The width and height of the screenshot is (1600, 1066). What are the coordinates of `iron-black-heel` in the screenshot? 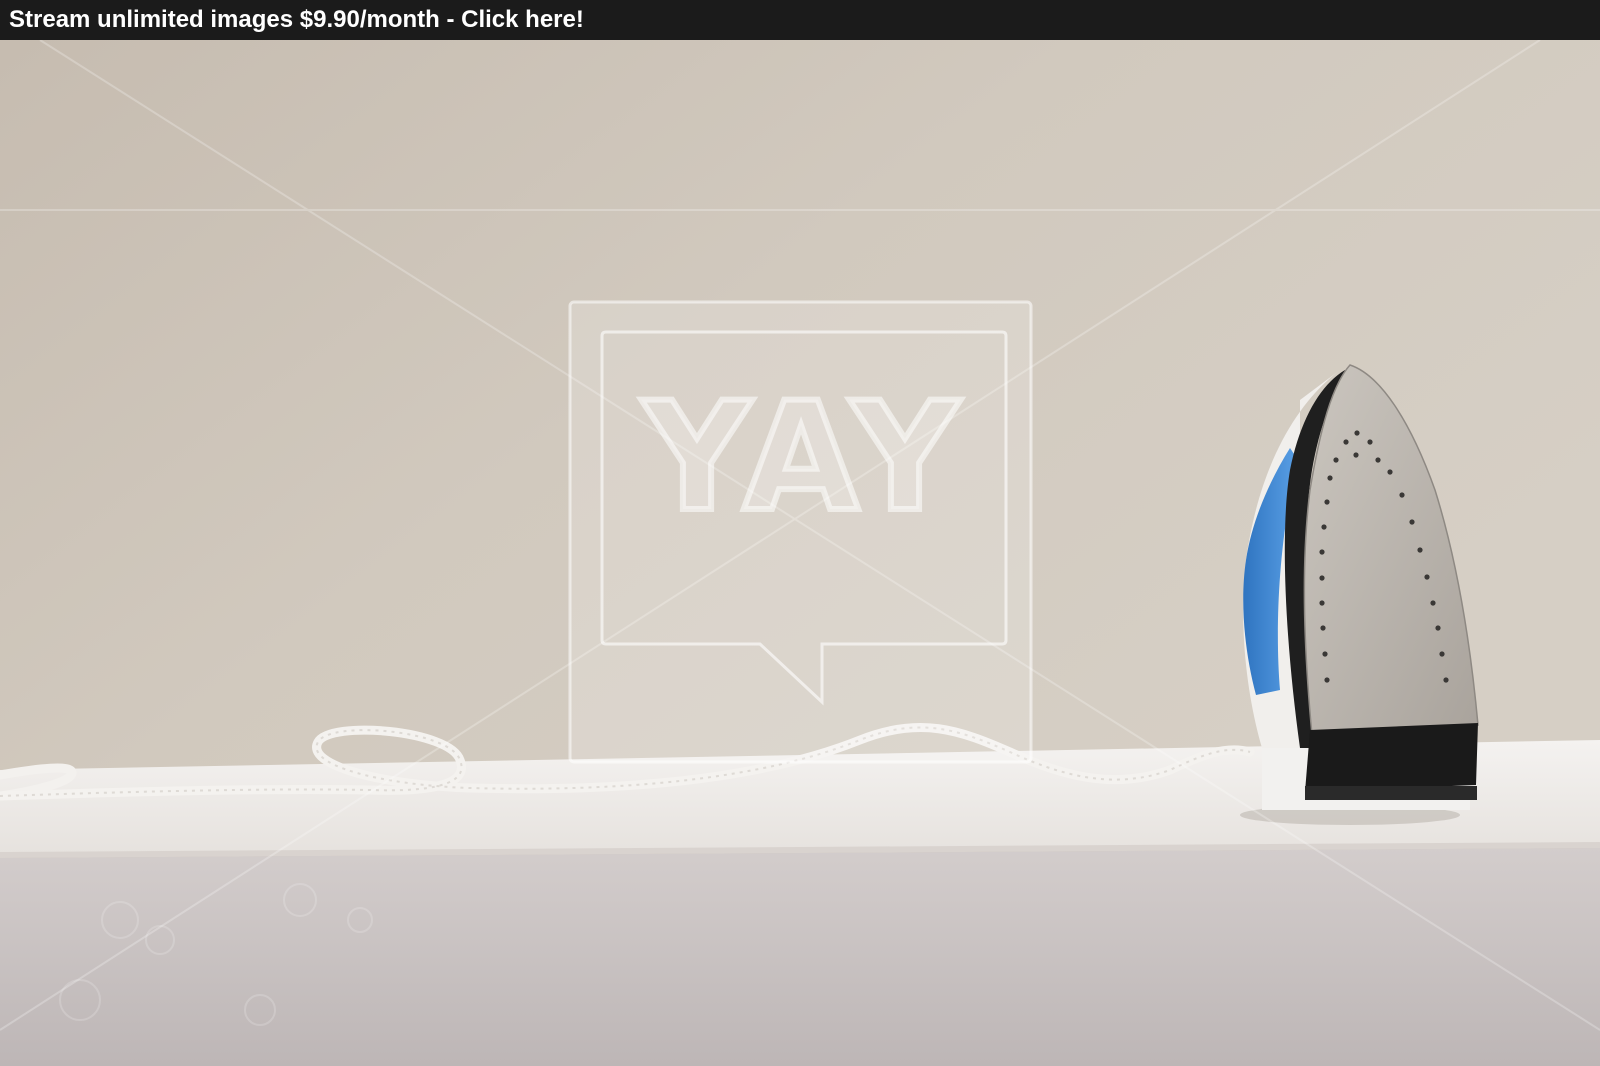 It's located at (1391, 757).